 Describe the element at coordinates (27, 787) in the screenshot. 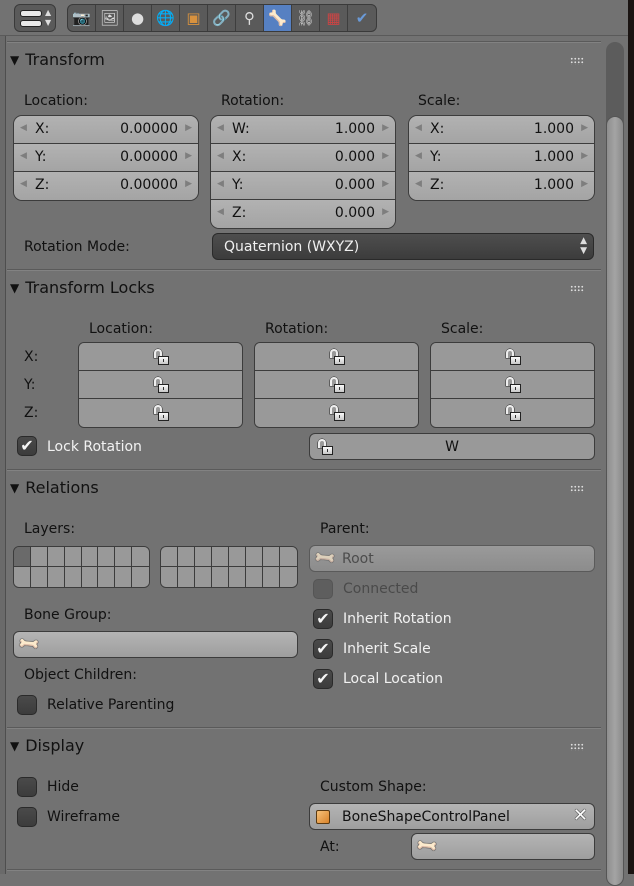

I see `hide-checkbox` at that location.